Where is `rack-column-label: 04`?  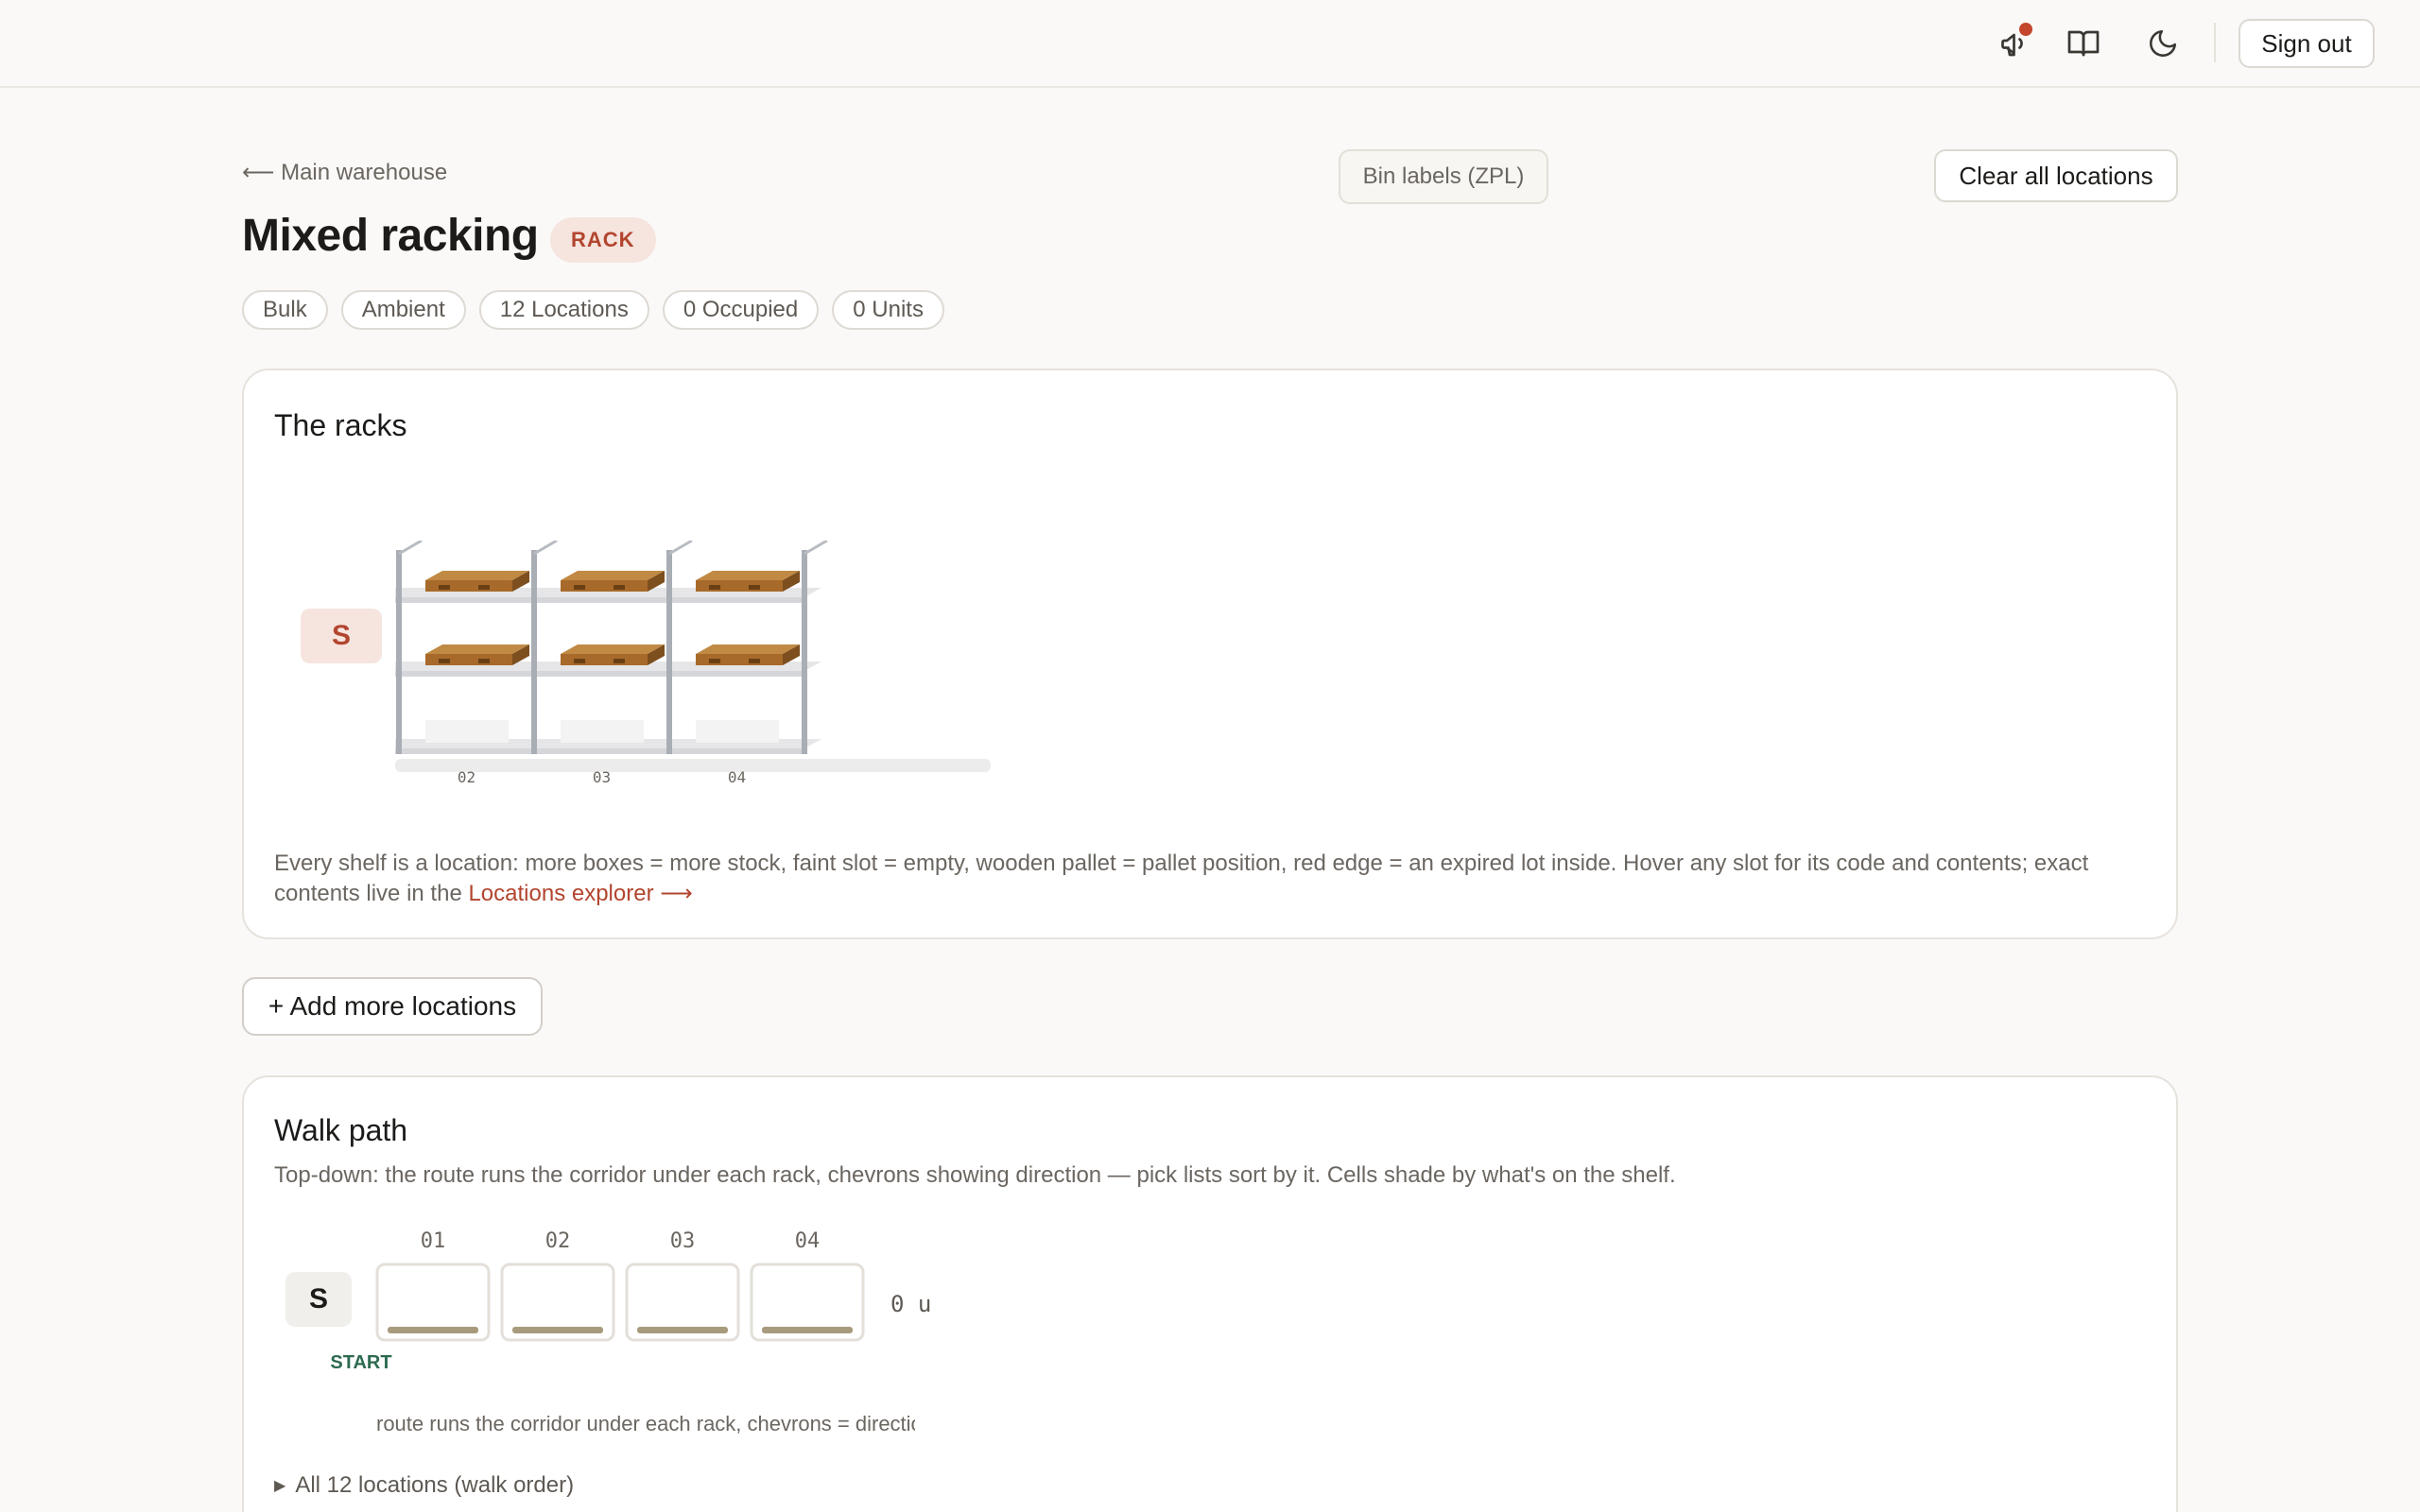 rack-column-label: 04 is located at coordinates (737, 777).